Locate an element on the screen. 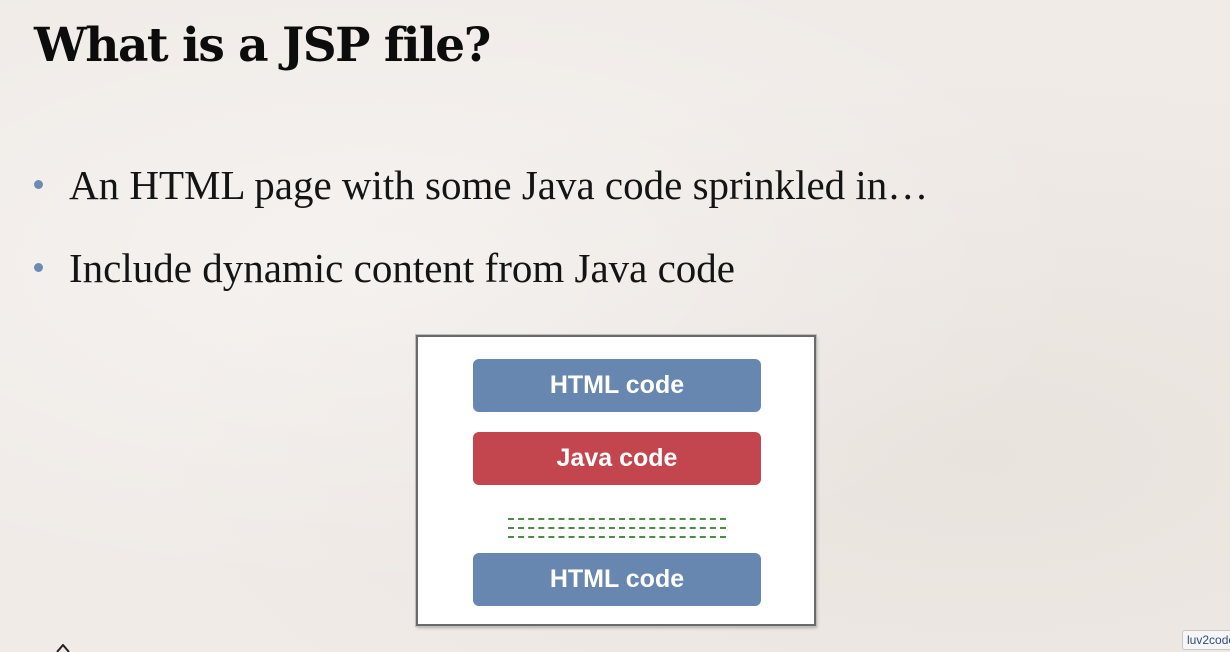  jsp-file-diagram: HTML code Java code HTML code is located at coordinates (616, 480).